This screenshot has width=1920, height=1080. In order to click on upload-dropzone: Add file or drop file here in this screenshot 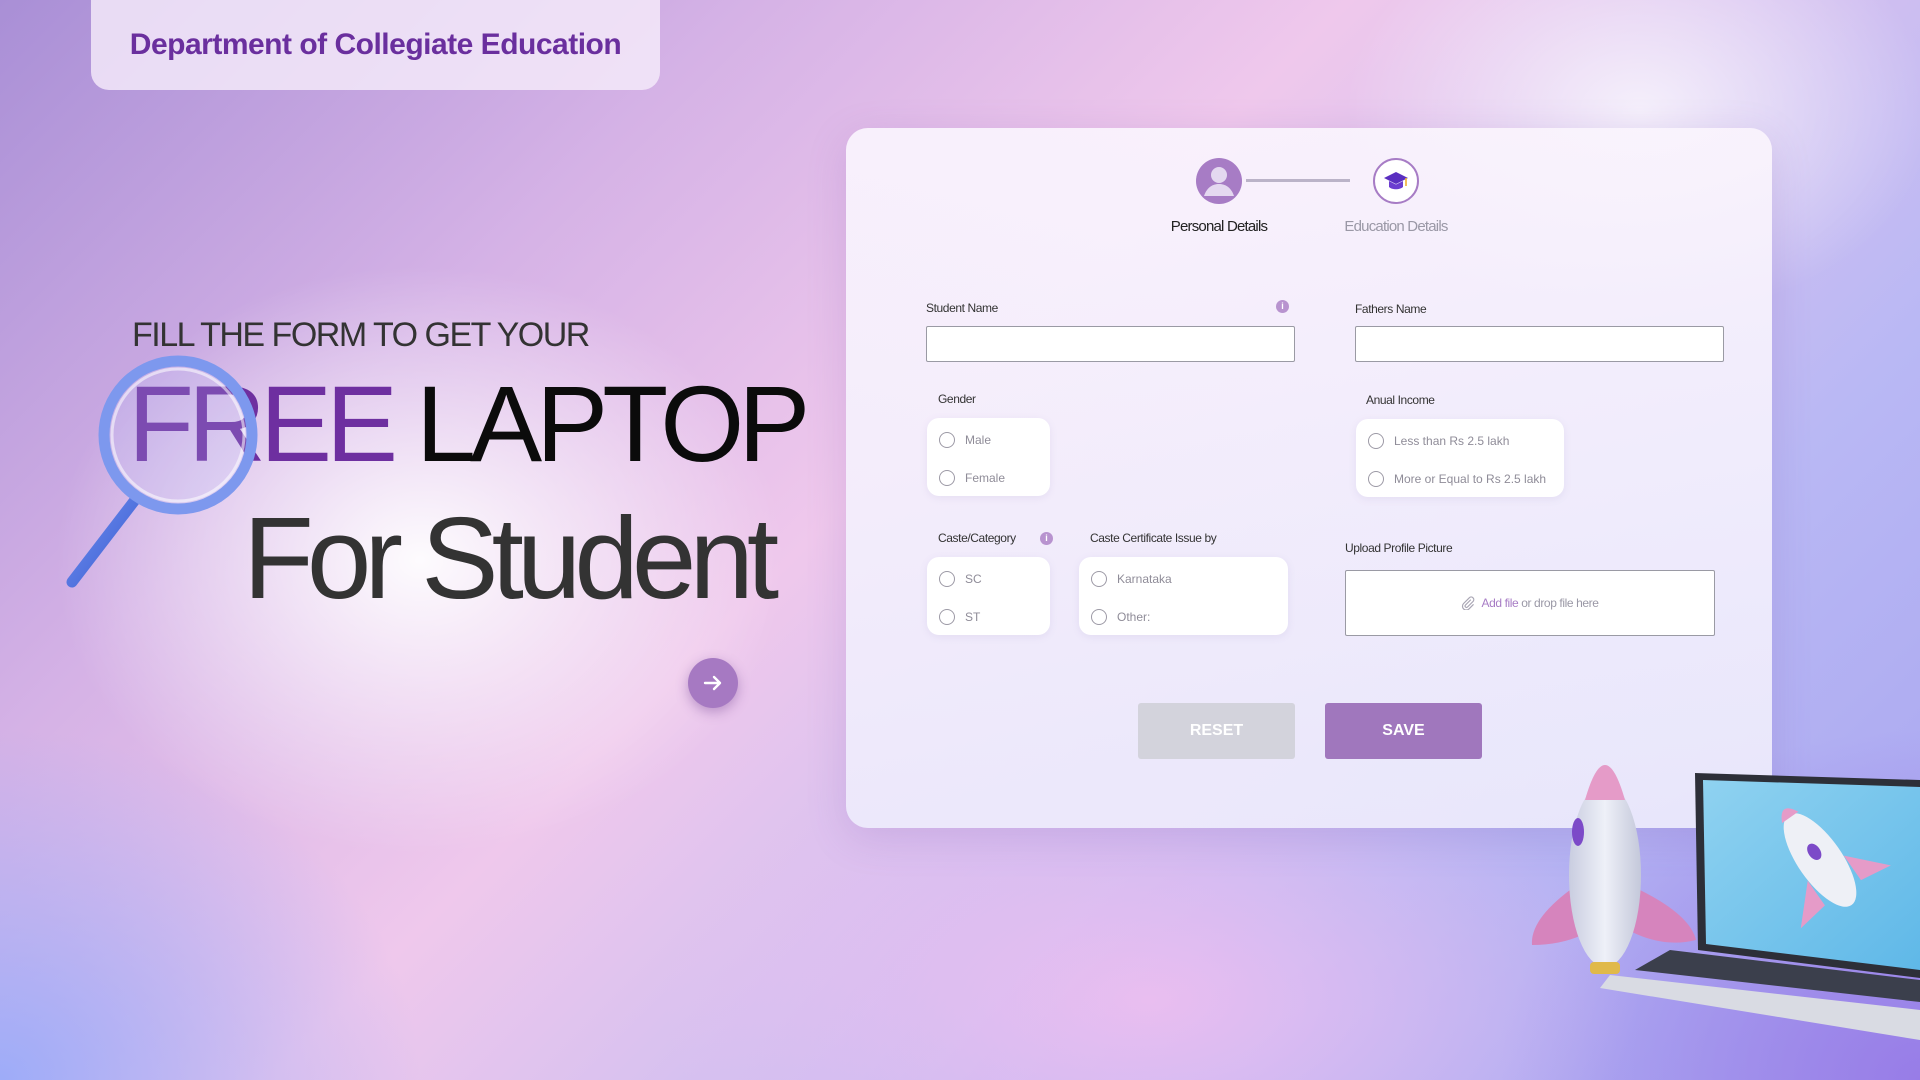, I will do `click(1530, 603)`.